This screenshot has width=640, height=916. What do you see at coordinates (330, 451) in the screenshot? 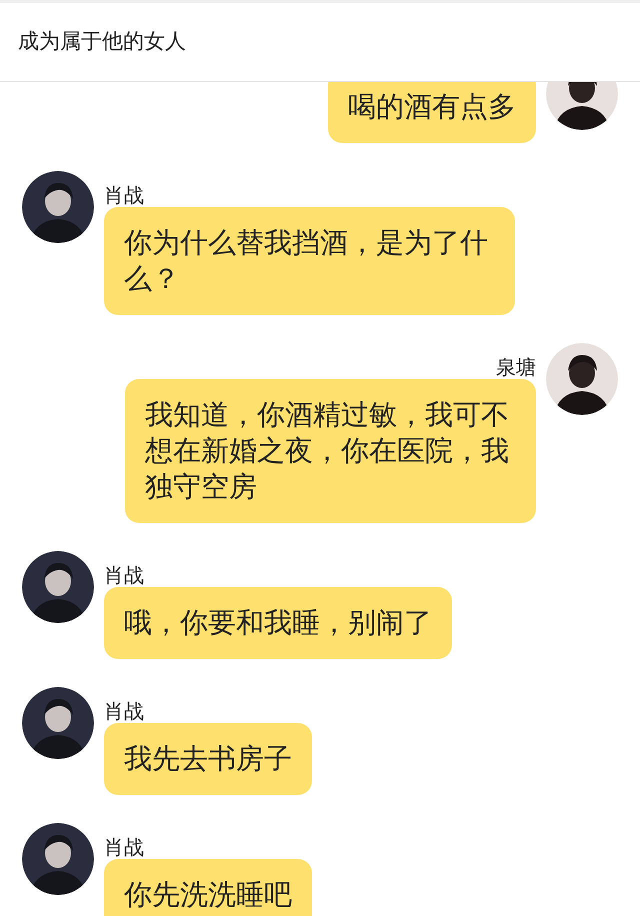
I see `message-bubble: 我知道，你酒精过敏，我可不想在新婚之夜，你在医院，我独守空房` at bounding box center [330, 451].